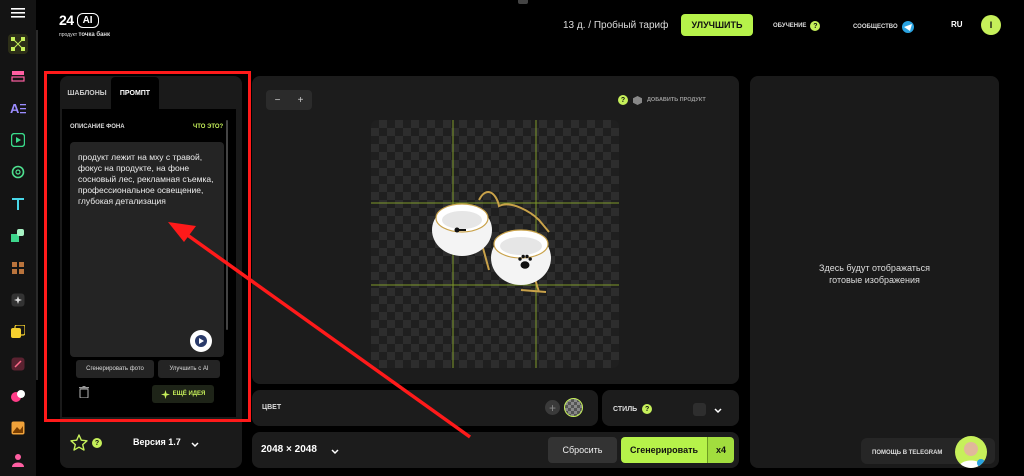 This screenshot has height=476, width=1024. Describe the element at coordinates (289, 449) in the screenshot. I see `size-selector: 2048 × 2048` at that location.